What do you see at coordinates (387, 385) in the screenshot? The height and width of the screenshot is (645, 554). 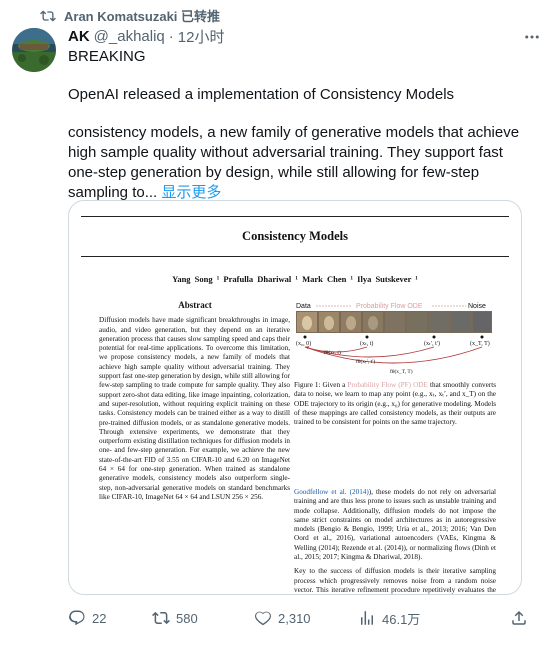 I see `caption-highlight: Probability Flow (PF) ODE` at bounding box center [387, 385].